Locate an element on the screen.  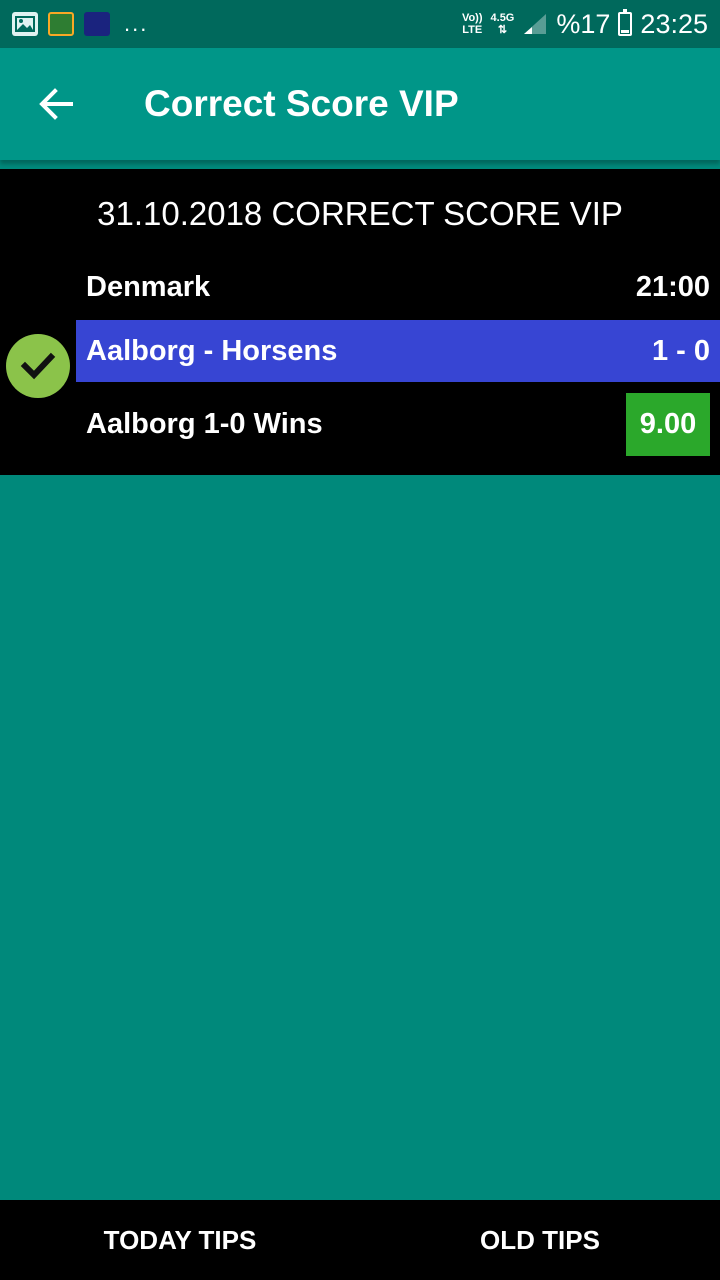
league-name: Denmark is located at coordinates (148, 287).